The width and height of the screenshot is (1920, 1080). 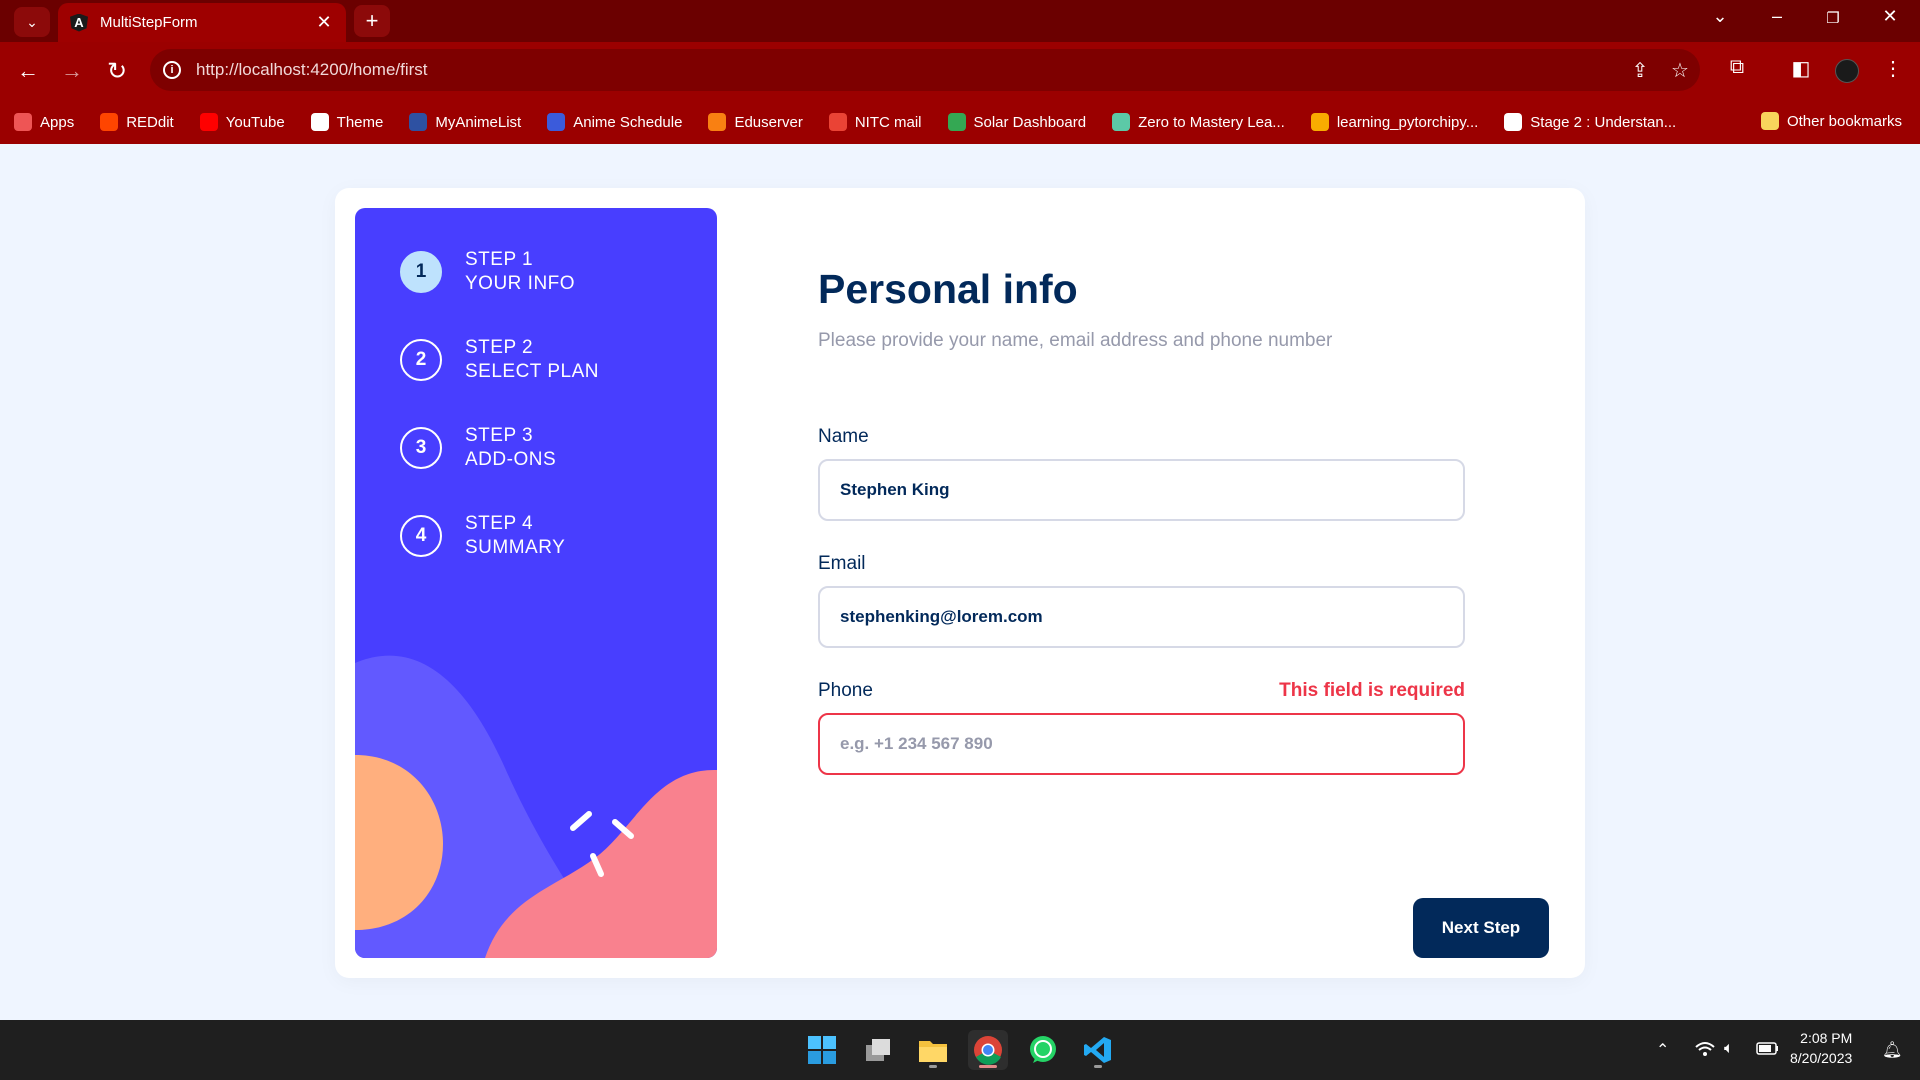 I want to click on chevron-down-icon: ⌄, so click(x=32, y=21).